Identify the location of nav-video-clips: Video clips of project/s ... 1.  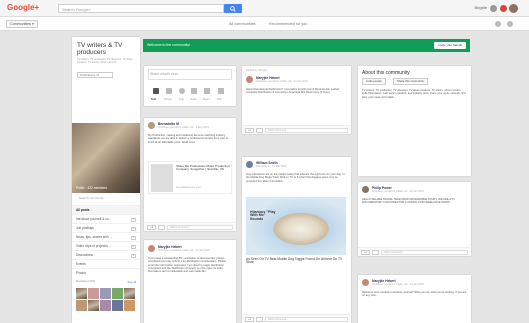
(106, 245).